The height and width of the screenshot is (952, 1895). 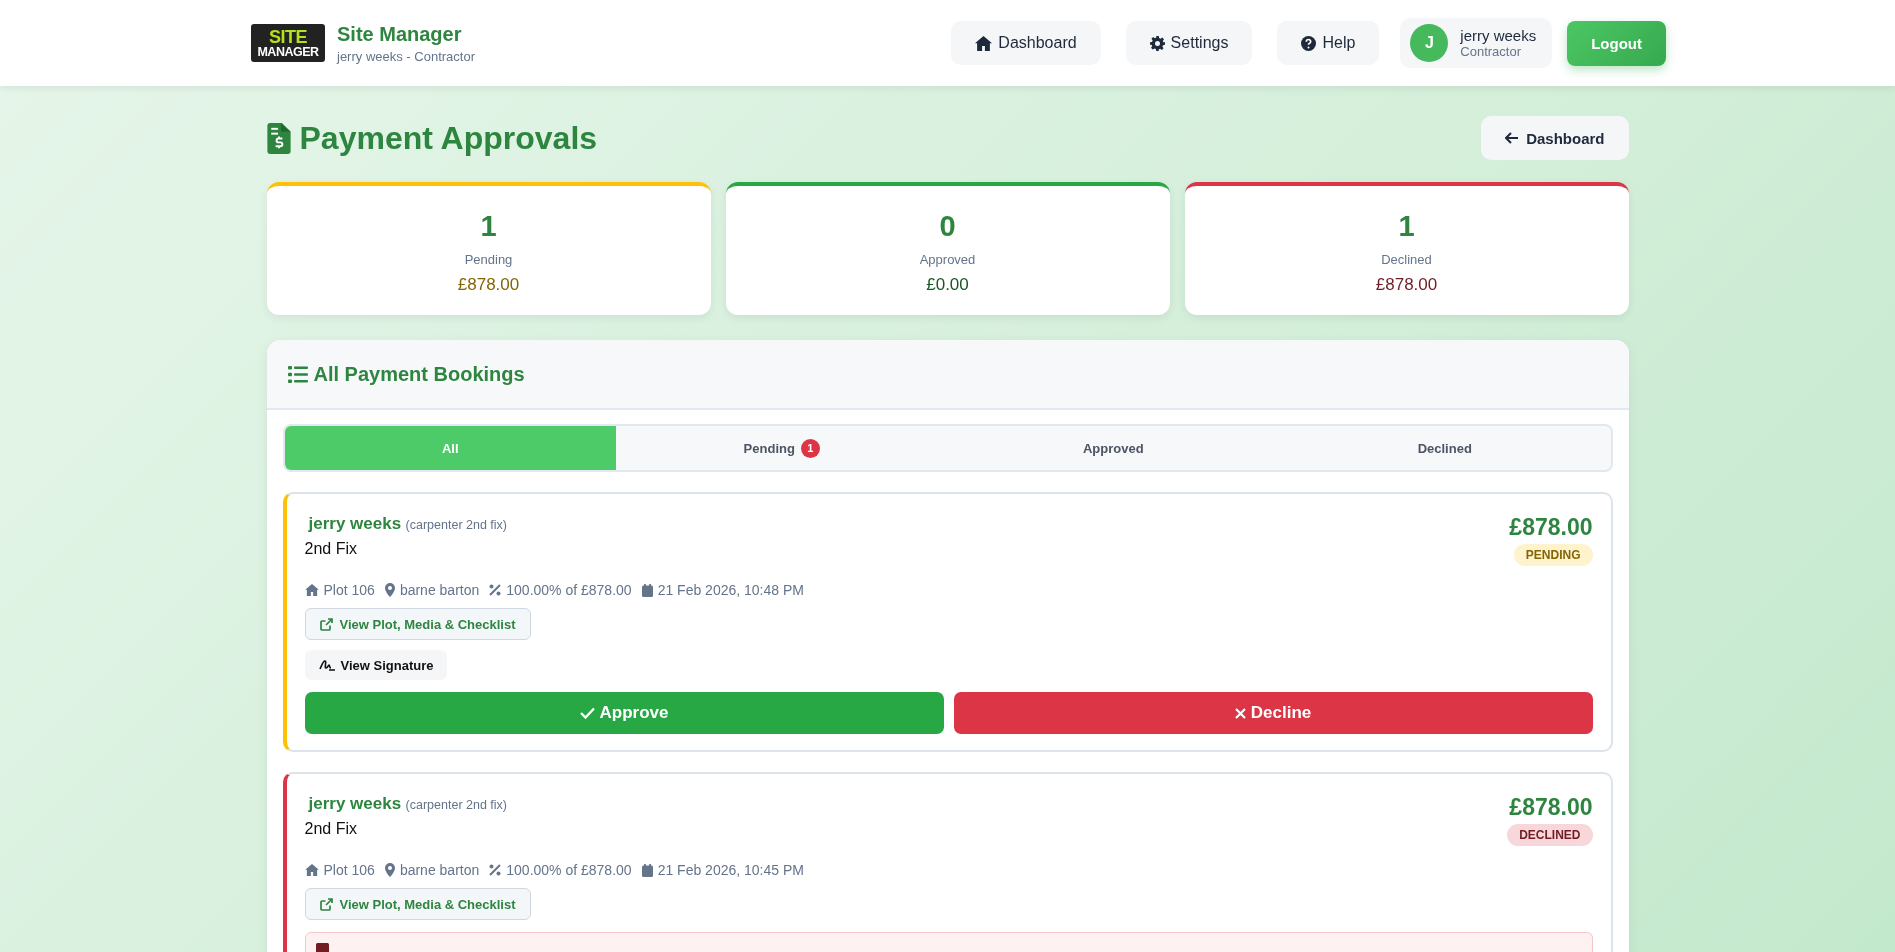 I want to click on decline-button: Decline, so click(x=1273, y=713).